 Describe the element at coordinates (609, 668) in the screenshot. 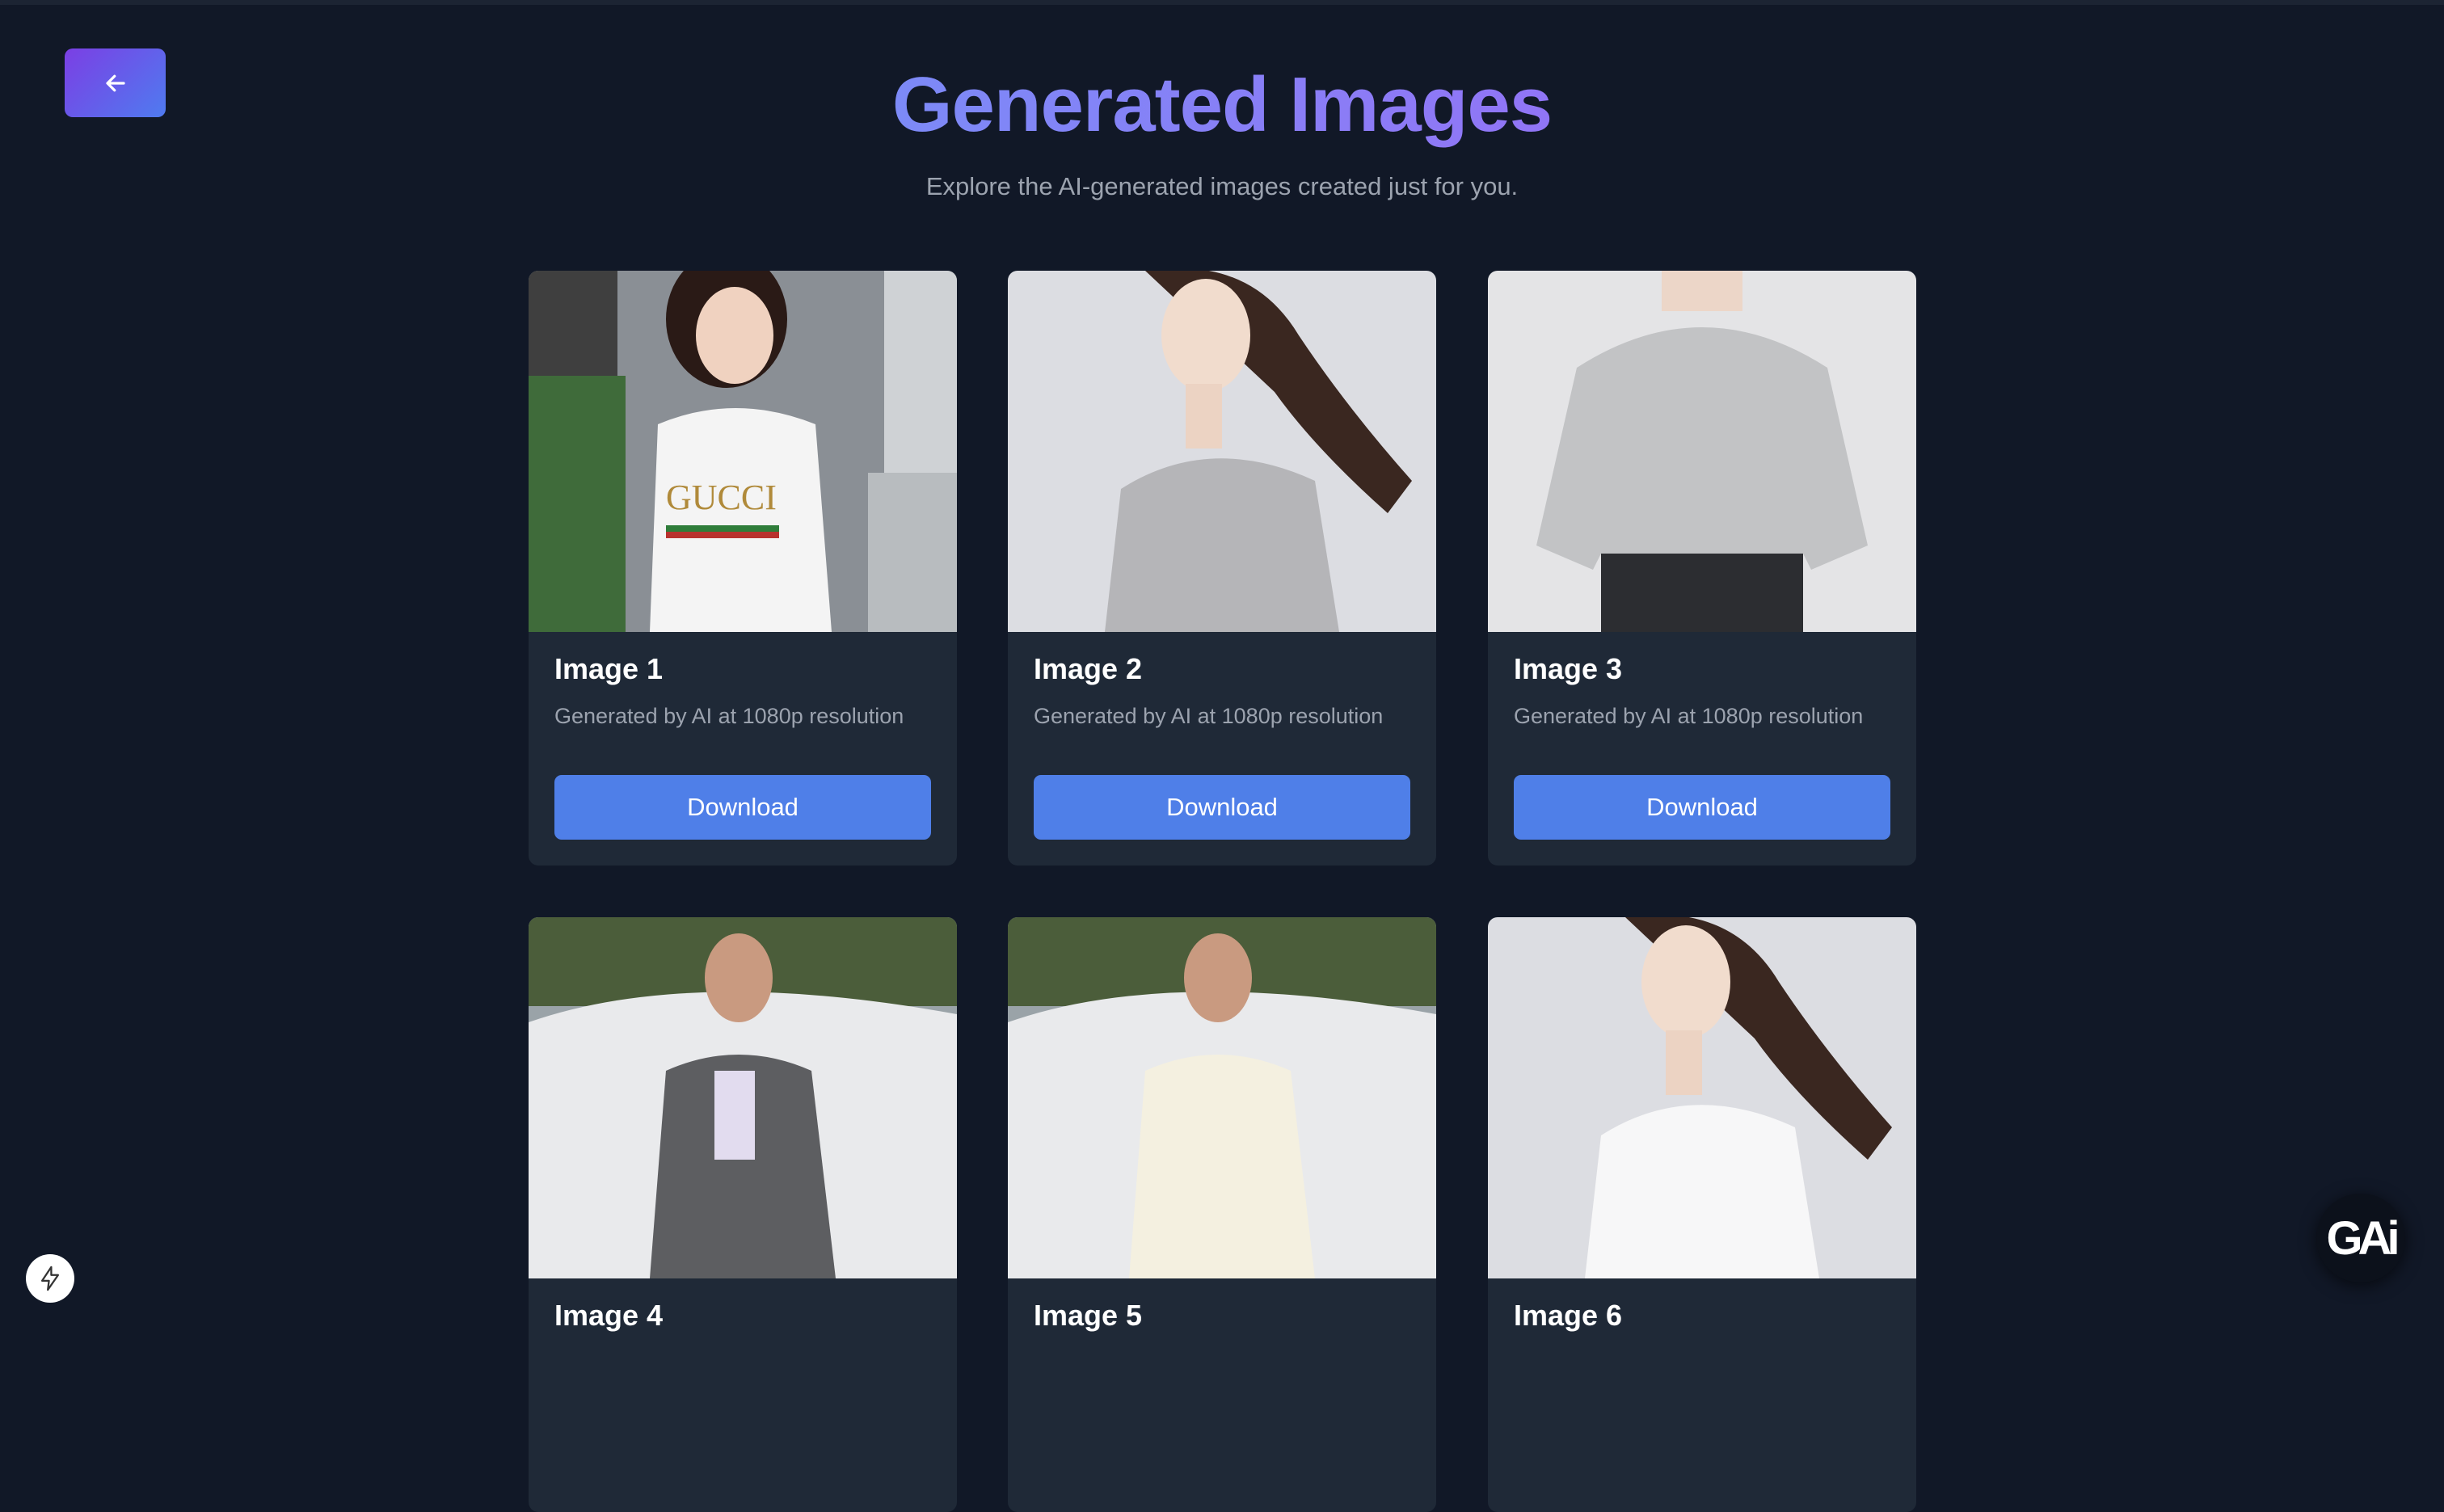

I see `card-title: Image 1` at that location.